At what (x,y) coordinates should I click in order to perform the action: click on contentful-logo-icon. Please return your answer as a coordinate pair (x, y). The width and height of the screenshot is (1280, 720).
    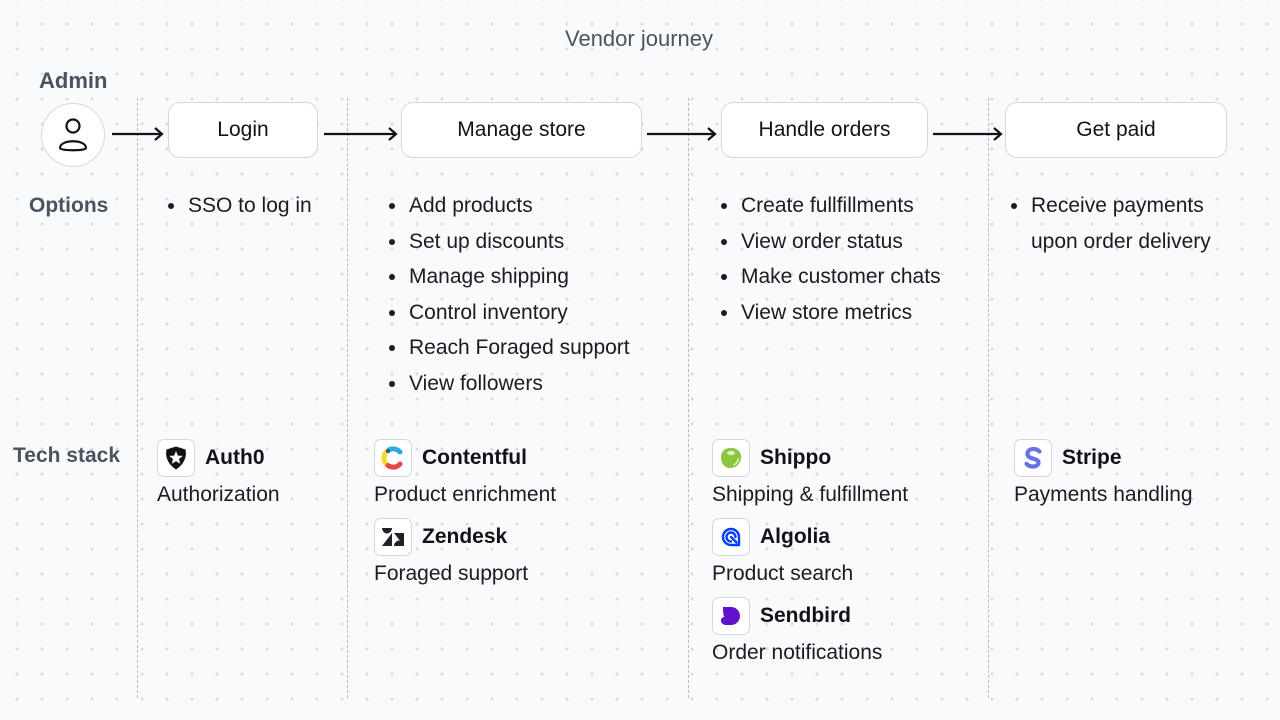
    Looking at the image, I should click on (392, 458).